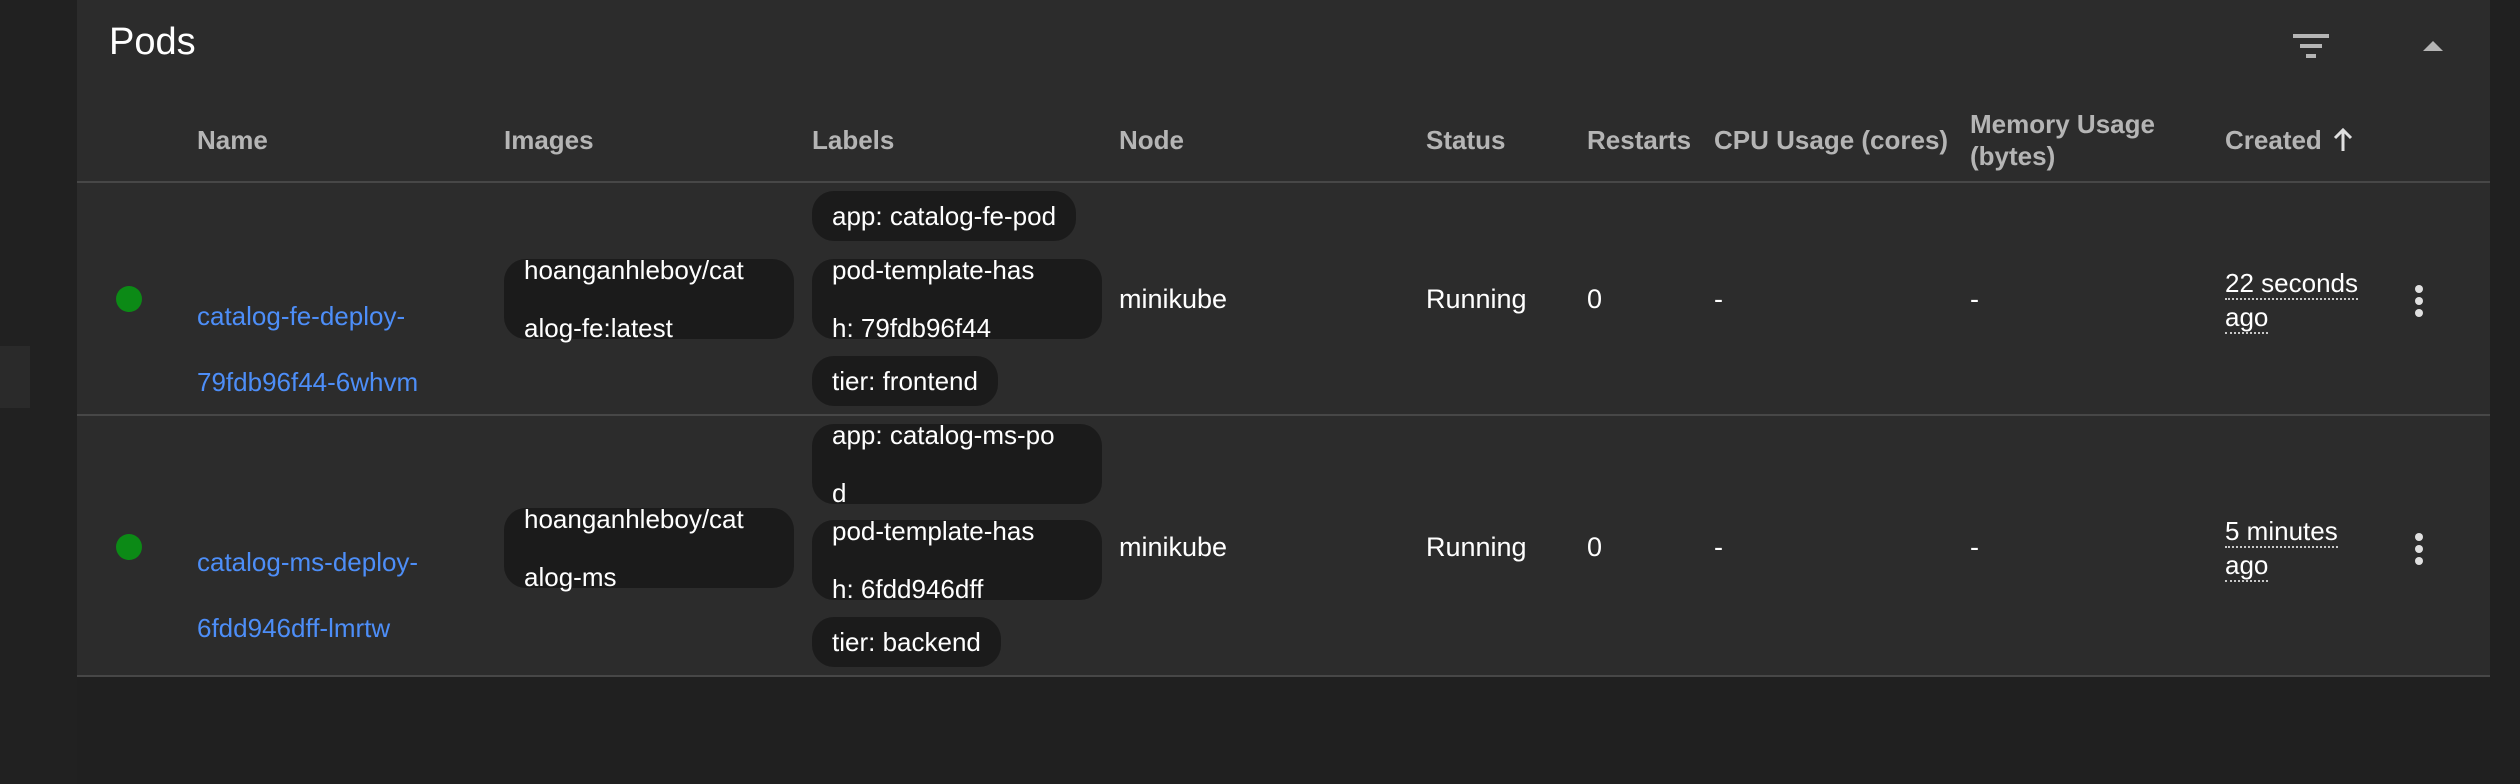 This screenshot has width=2520, height=784. Describe the element at coordinates (1283, 182) in the screenshot. I see `header-divider` at that location.